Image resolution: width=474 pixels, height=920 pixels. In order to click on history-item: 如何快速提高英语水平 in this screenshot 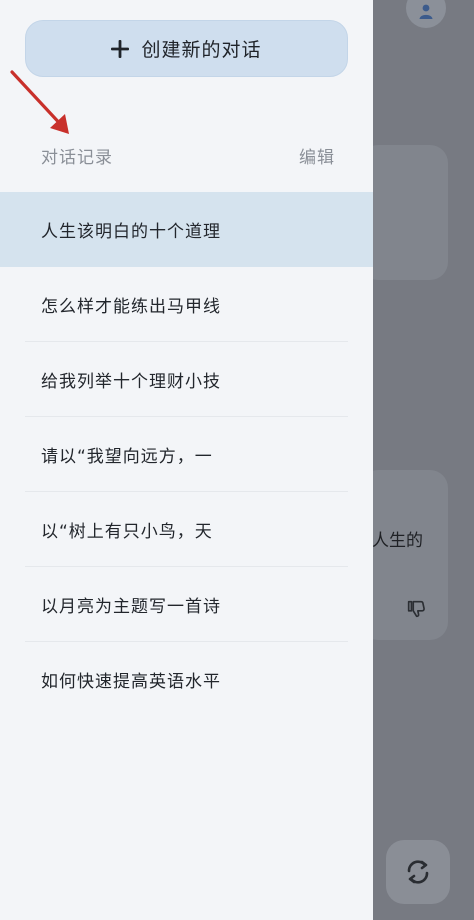, I will do `click(186, 679)`.